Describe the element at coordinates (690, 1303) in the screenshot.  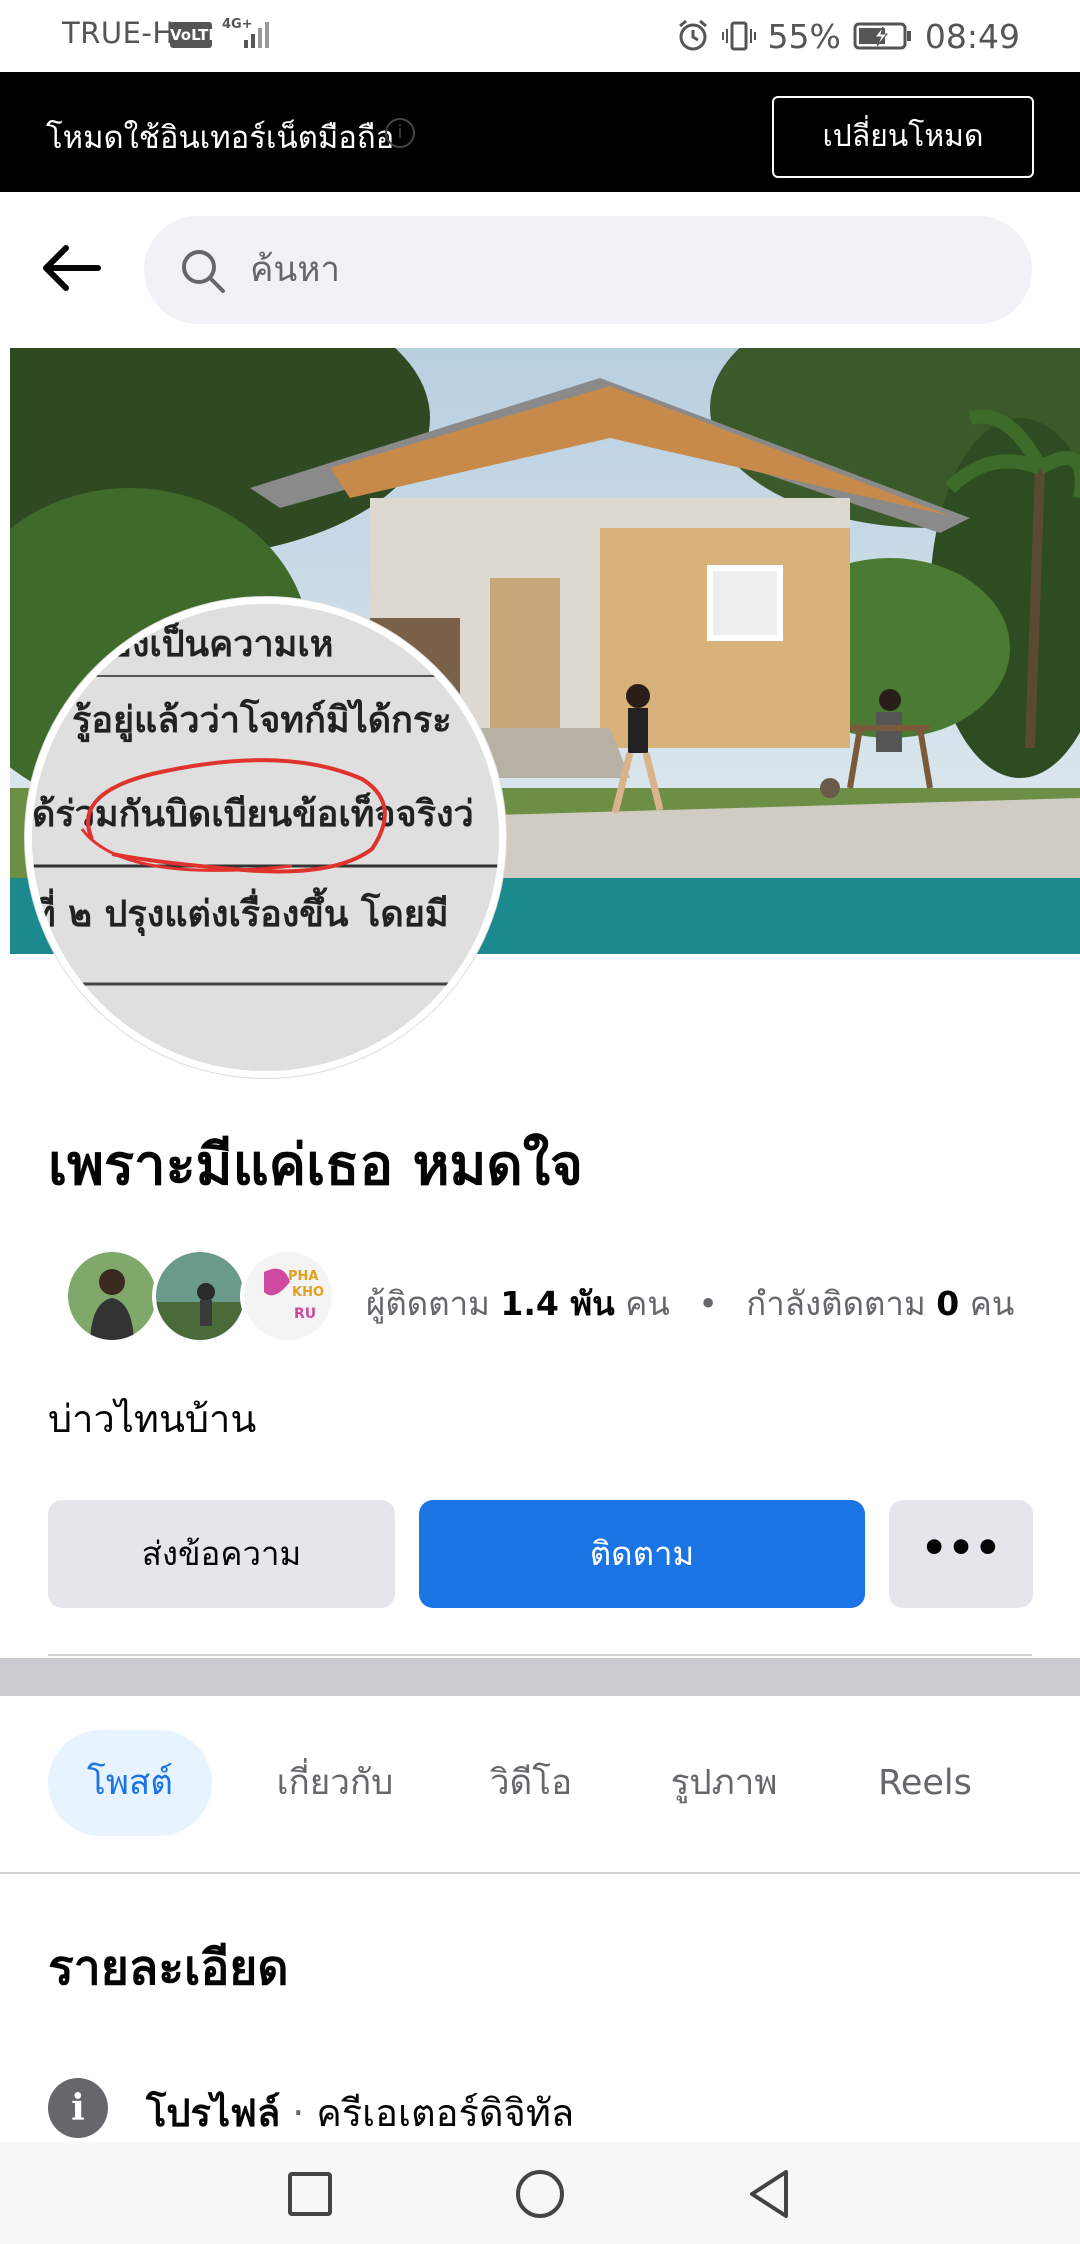
I see `follow-stats: ผู้ติดตาม 1.4 พัน คน • กำลังติดตาม 0 คน` at that location.